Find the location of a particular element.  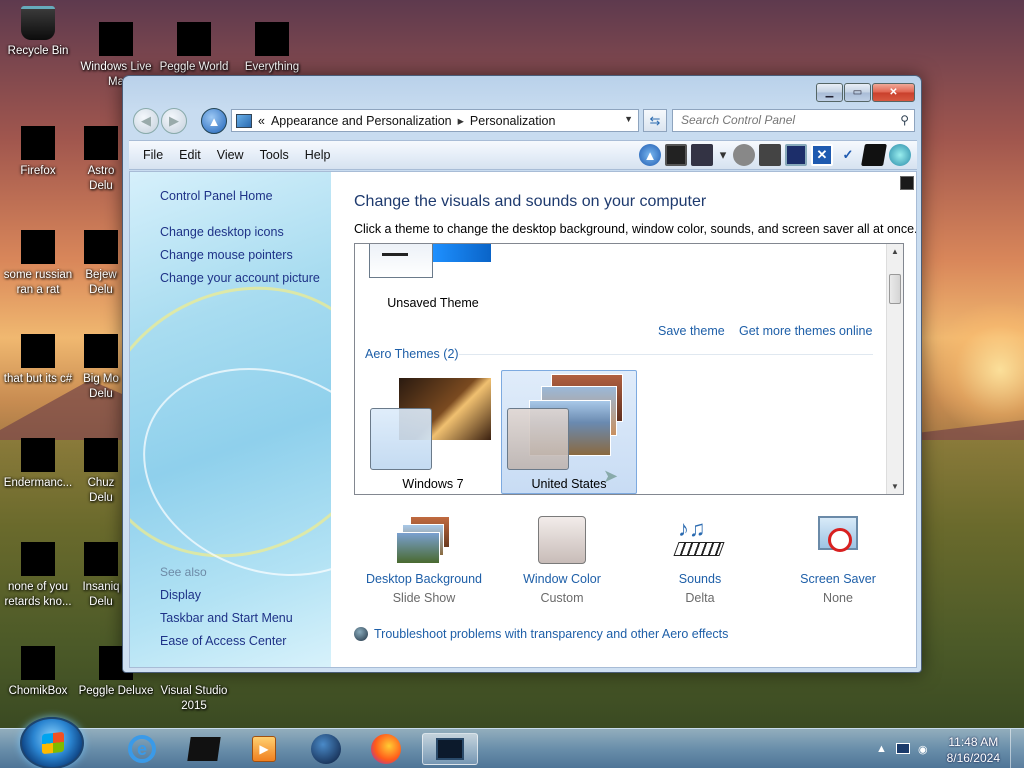

taskbar-media is located at coordinates (204, 749).